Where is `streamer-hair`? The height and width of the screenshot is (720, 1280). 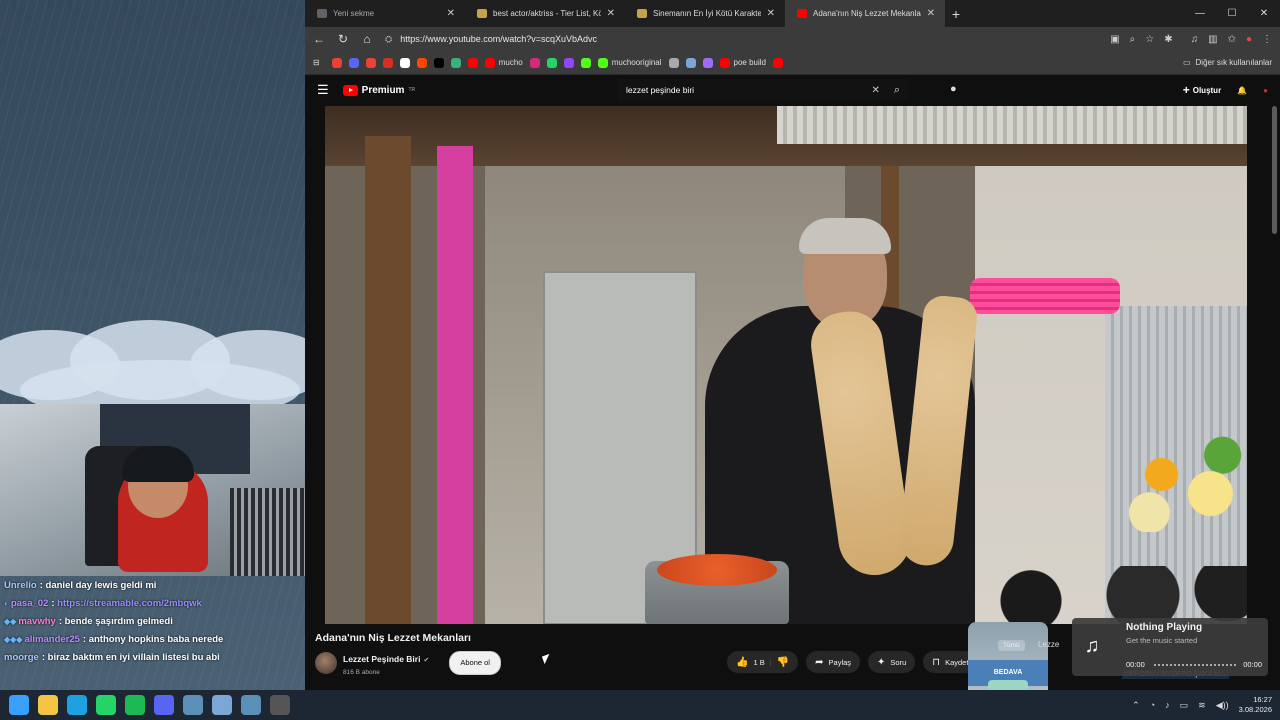
streamer-hair is located at coordinates (158, 464).